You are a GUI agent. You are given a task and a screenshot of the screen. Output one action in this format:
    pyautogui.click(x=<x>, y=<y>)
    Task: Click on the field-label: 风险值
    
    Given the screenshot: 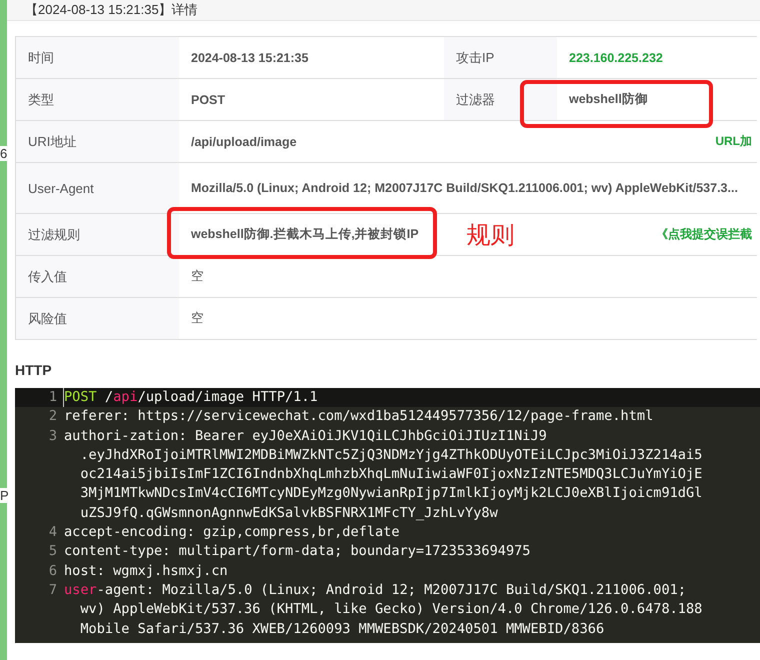 What is the action you would take?
    pyautogui.click(x=97, y=319)
    